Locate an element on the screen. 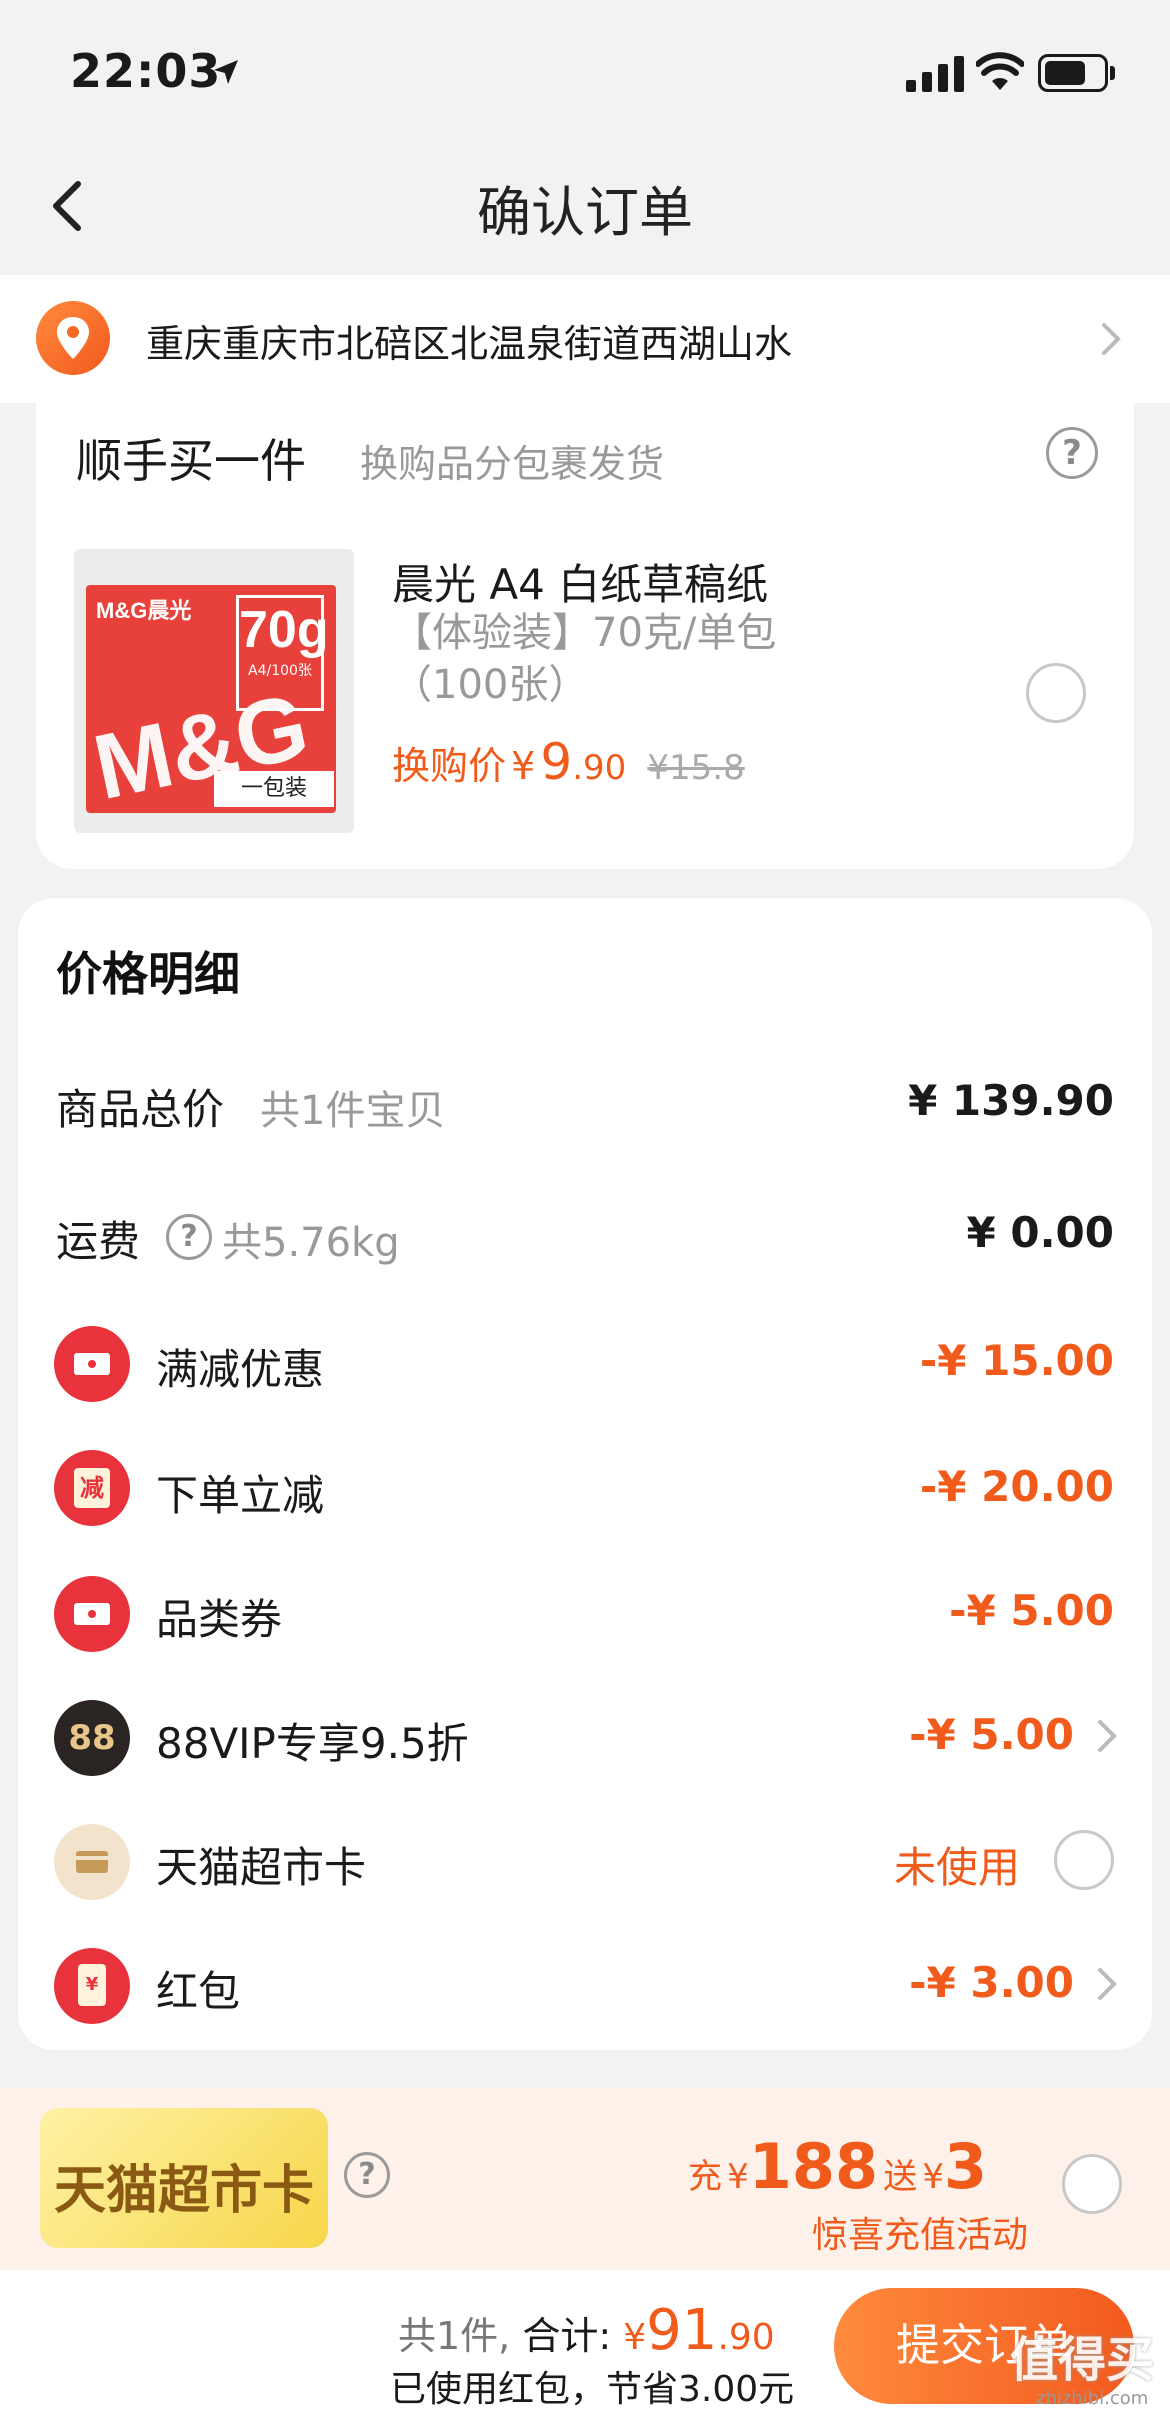  battery-icon is located at coordinates (1073, 73).